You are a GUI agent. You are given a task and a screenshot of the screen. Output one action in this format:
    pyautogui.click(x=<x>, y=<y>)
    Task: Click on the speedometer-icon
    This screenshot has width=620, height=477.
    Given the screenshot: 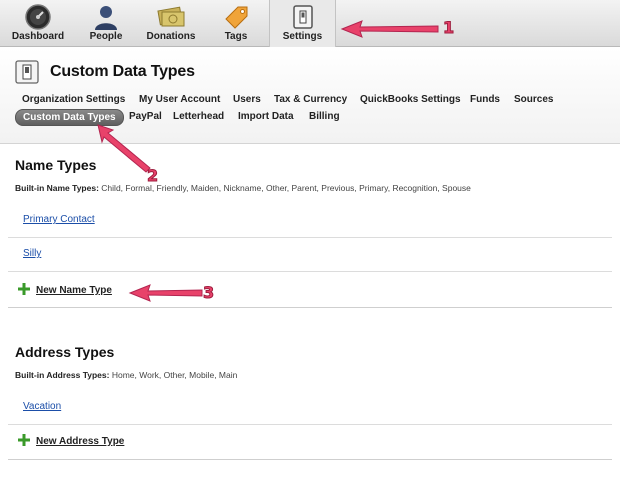 What is the action you would take?
    pyautogui.click(x=38, y=17)
    